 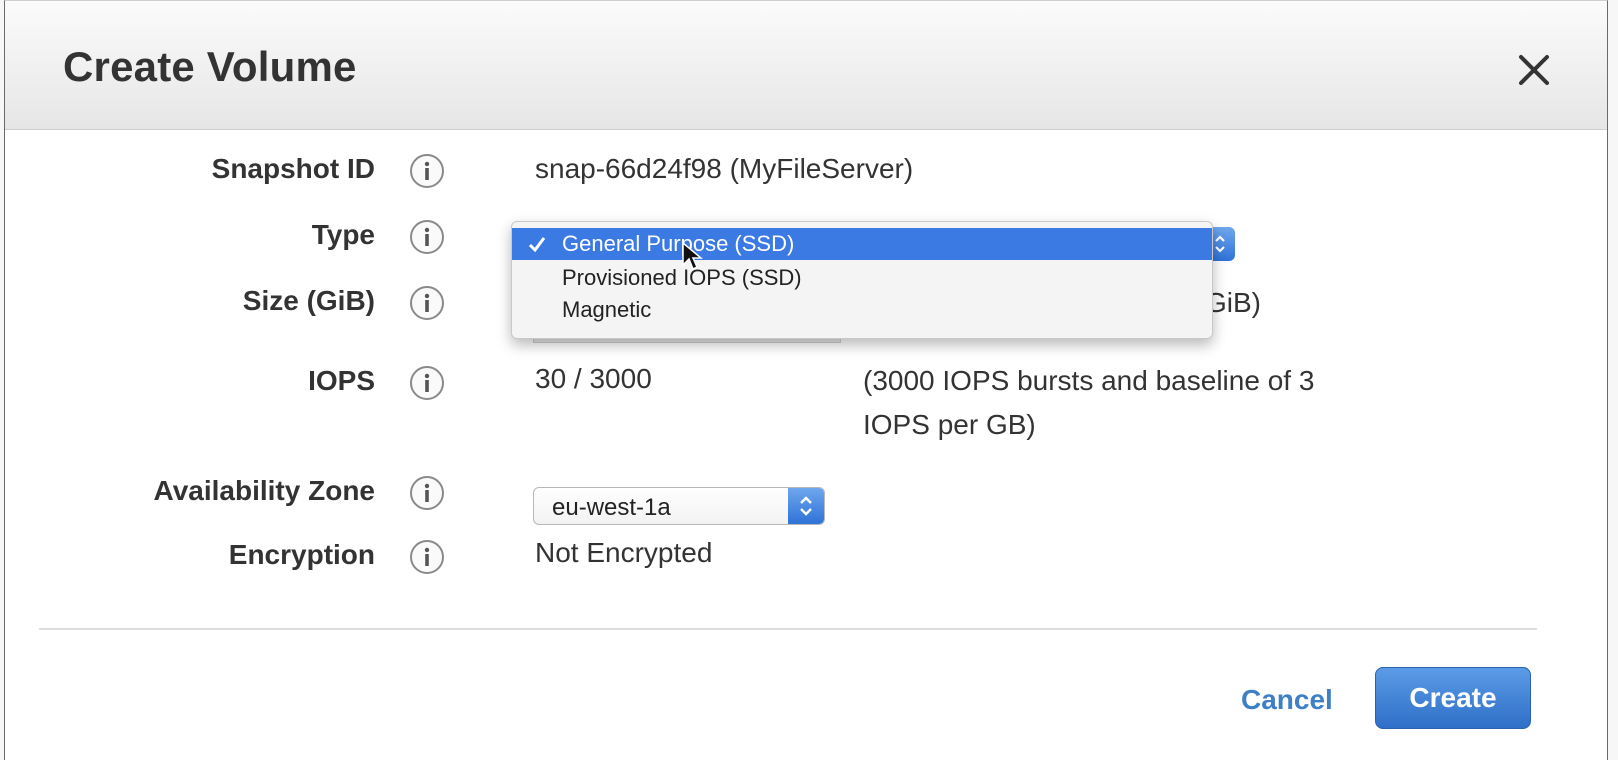 I want to click on iops-note-line1: (3000 IOPS bursts and baseline of 3, so click(x=1089, y=380).